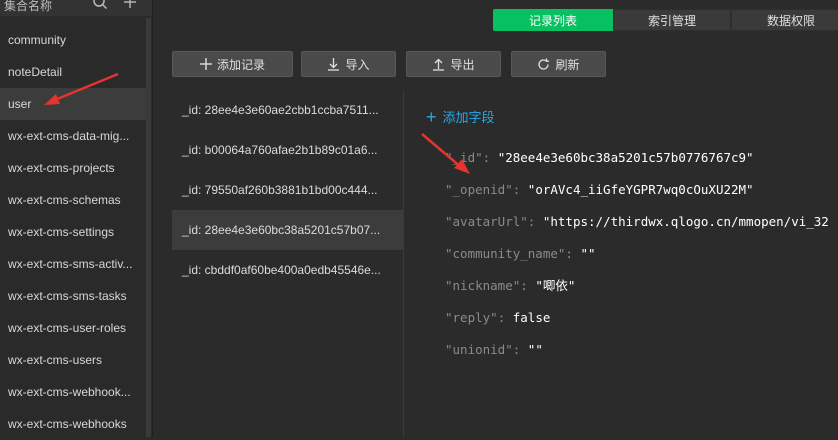  Describe the element at coordinates (130, 5) in the screenshot. I see `add-collection-icon` at that location.